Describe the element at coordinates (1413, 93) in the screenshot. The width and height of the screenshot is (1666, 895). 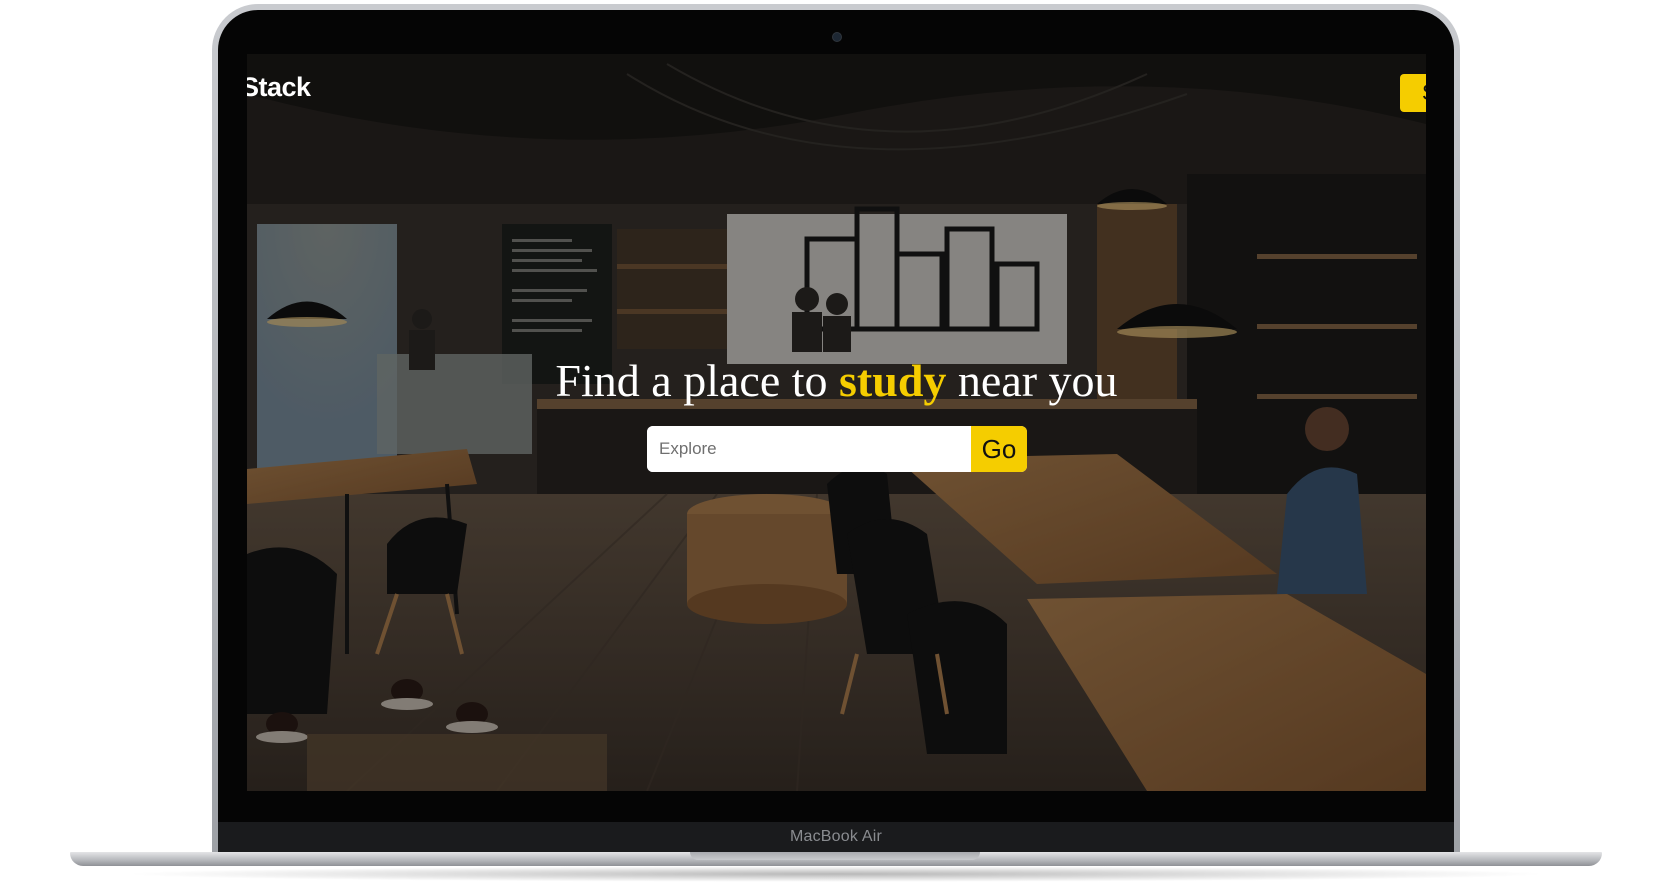
I see `nav-signup-button: S` at that location.